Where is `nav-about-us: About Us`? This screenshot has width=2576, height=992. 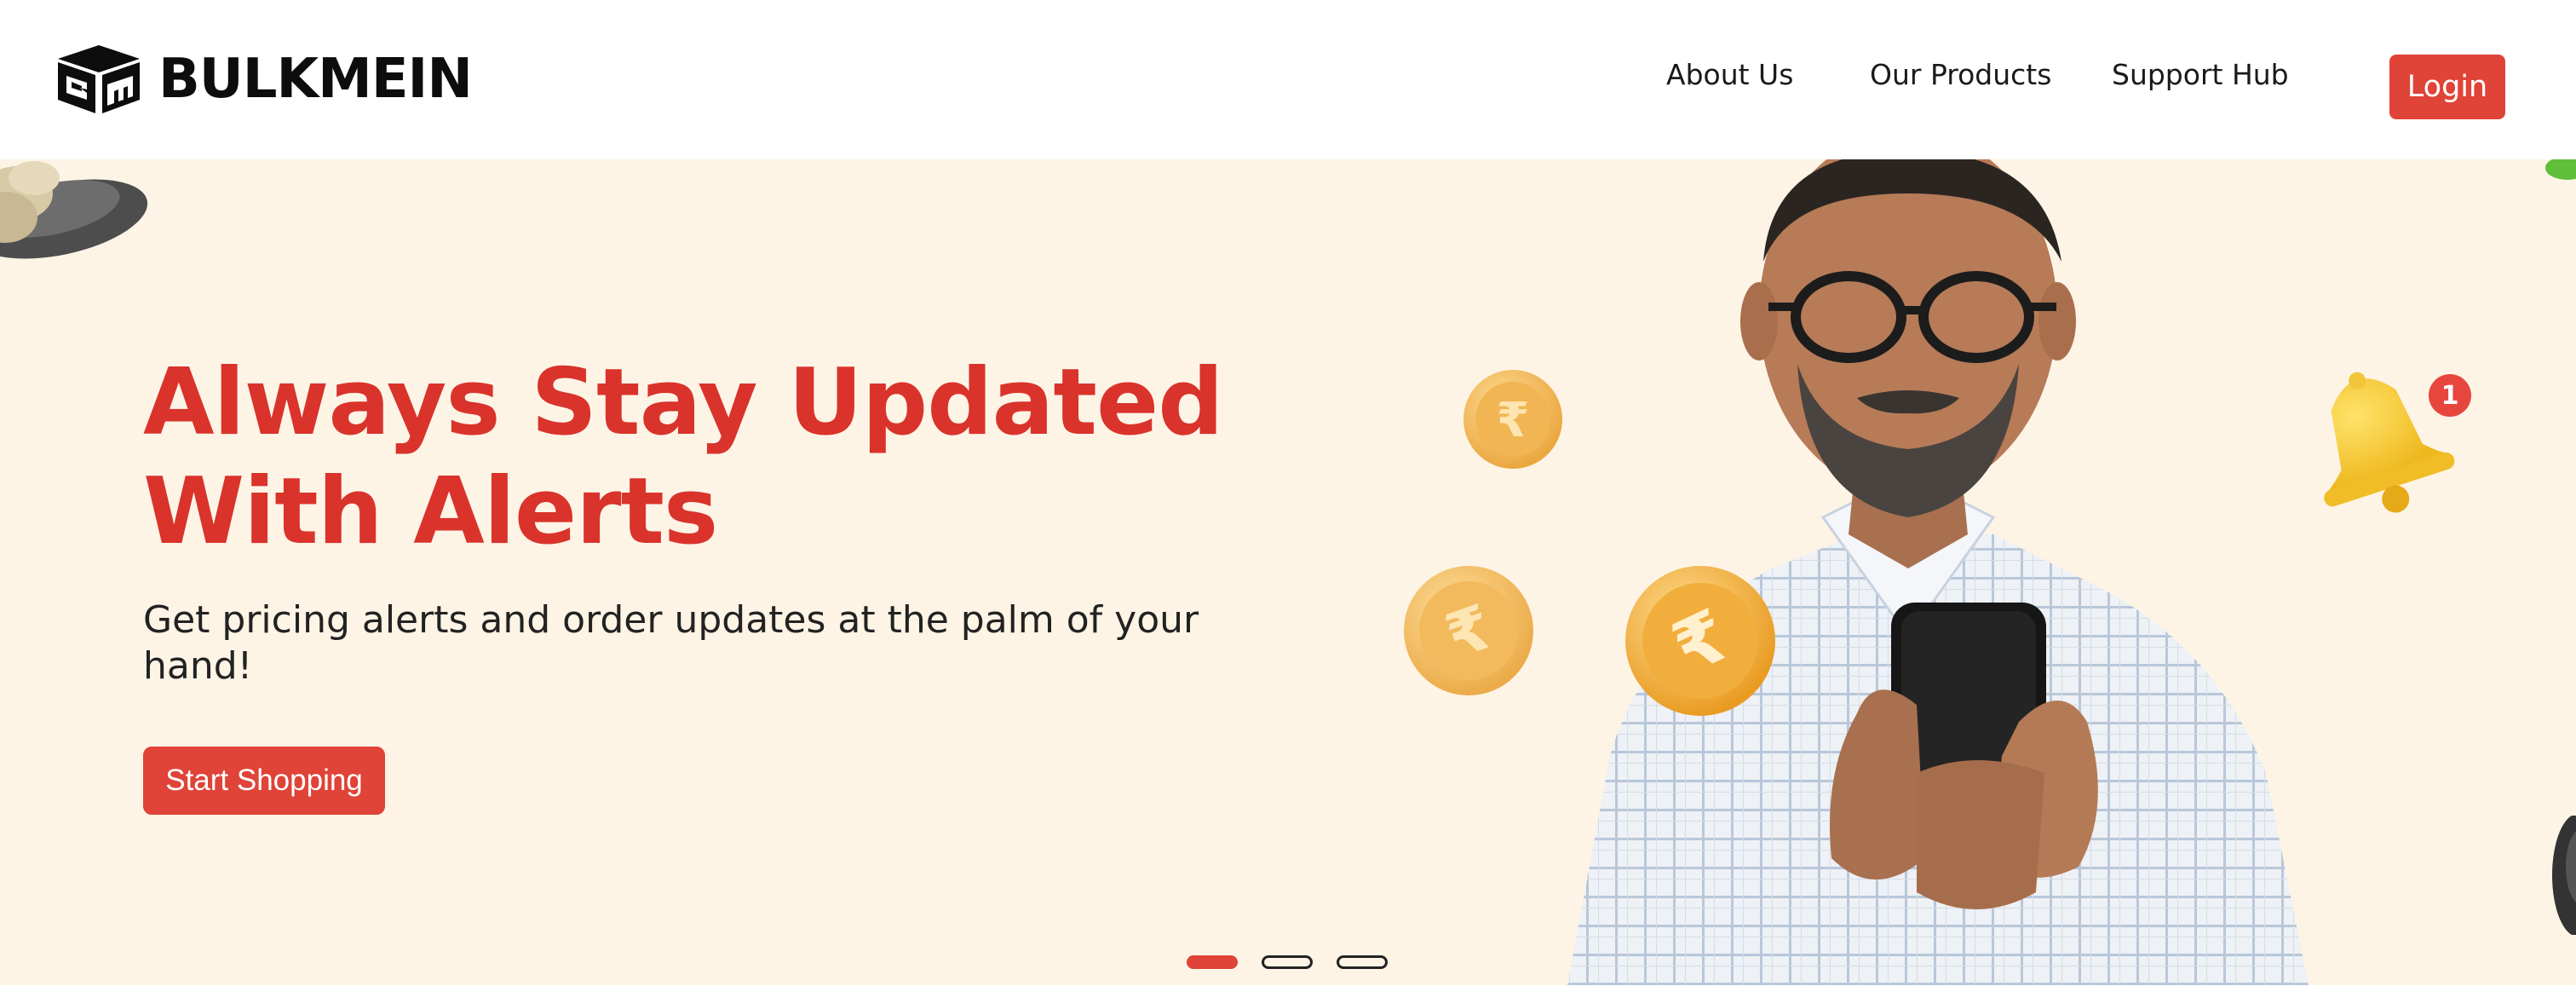 nav-about-us: About Us is located at coordinates (1730, 74).